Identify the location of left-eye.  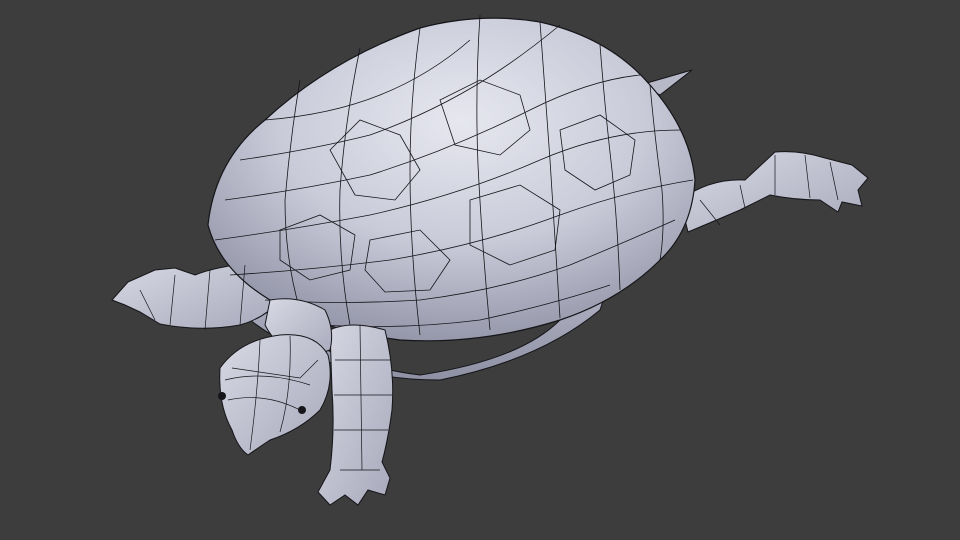
(222, 396).